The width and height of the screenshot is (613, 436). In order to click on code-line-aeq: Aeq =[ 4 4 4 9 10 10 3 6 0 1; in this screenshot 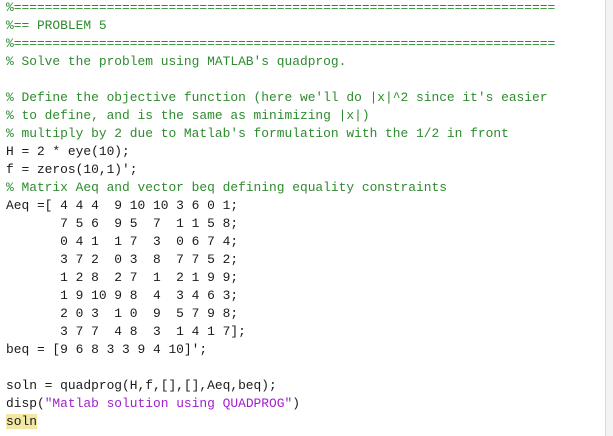, I will do `click(122, 205)`.